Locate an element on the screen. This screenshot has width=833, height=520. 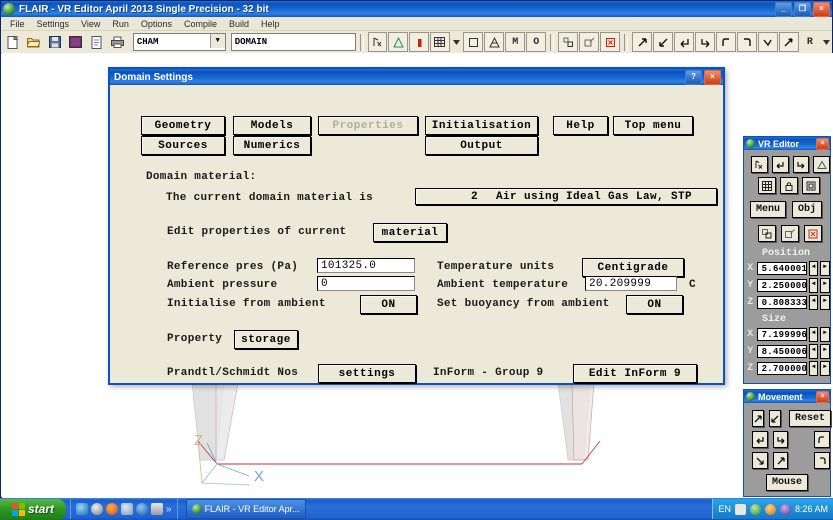
arrow-diagonal-up-icon is located at coordinates (788, 42).